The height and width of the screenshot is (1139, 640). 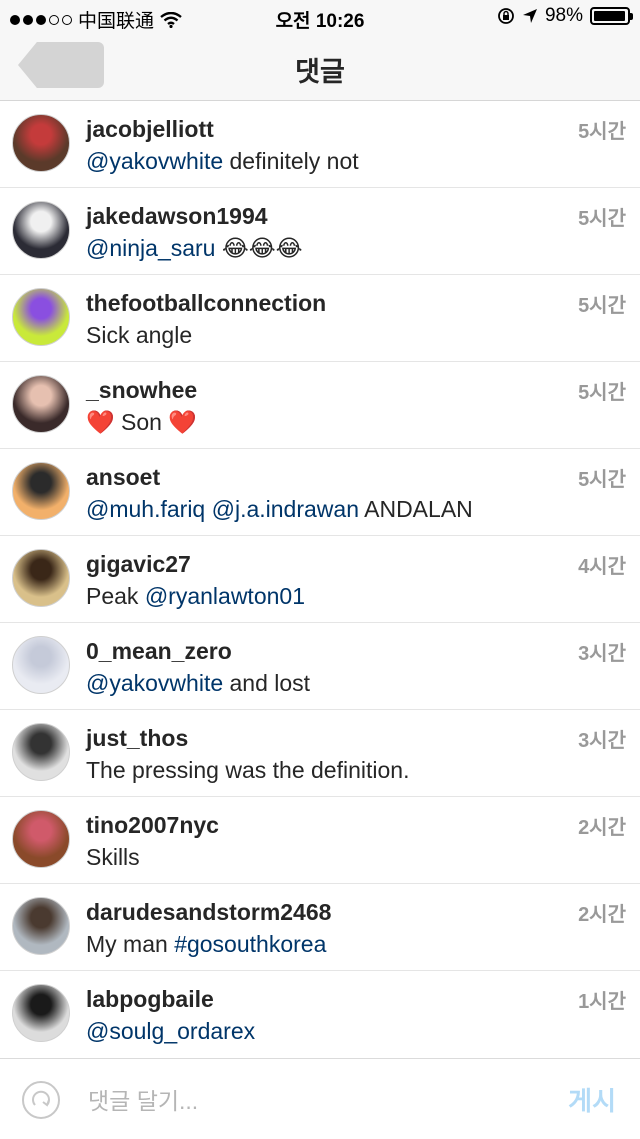 I want to click on comment-username: jakedawson1994, so click(x=177, y=216).